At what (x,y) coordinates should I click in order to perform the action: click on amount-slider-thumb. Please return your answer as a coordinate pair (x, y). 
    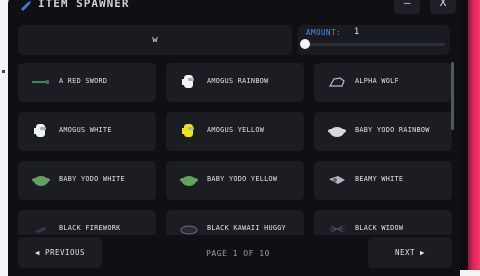
    Looking at the image, I should click on (305, 44).